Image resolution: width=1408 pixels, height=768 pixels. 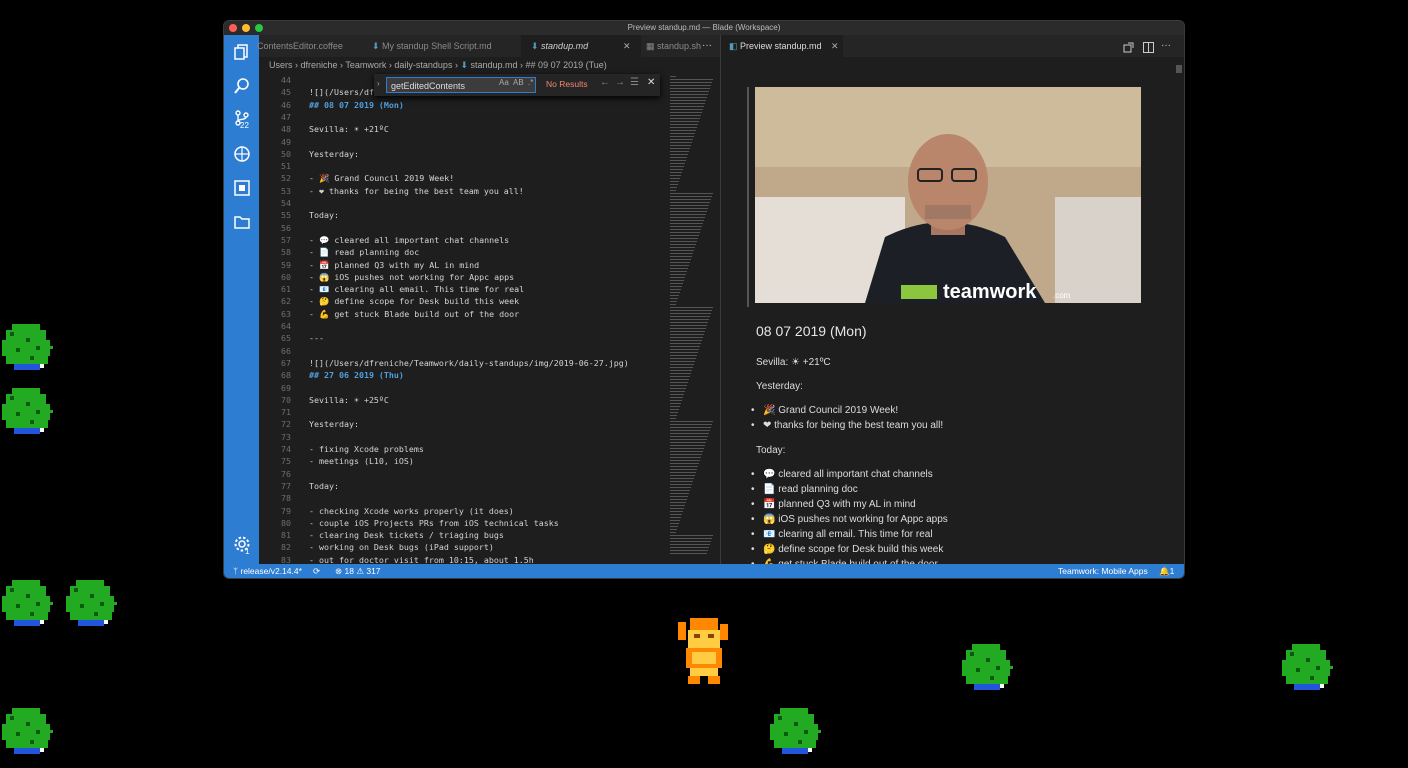 What do you see at coordinates (356, 105) in the screenshot?
I see `code-line: ## 08 07 2019 (Mon)` at bounding box center [356, 105].